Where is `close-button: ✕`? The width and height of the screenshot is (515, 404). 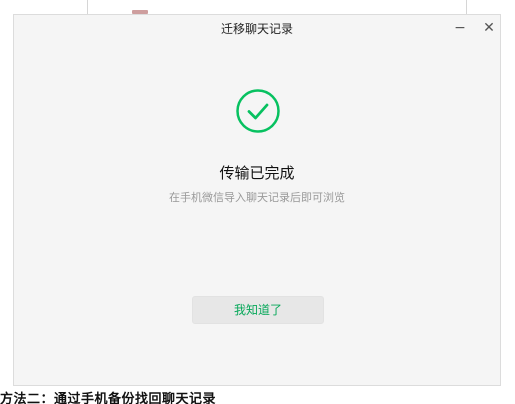
close-button: ✕ is located at coordinates (489, 28).